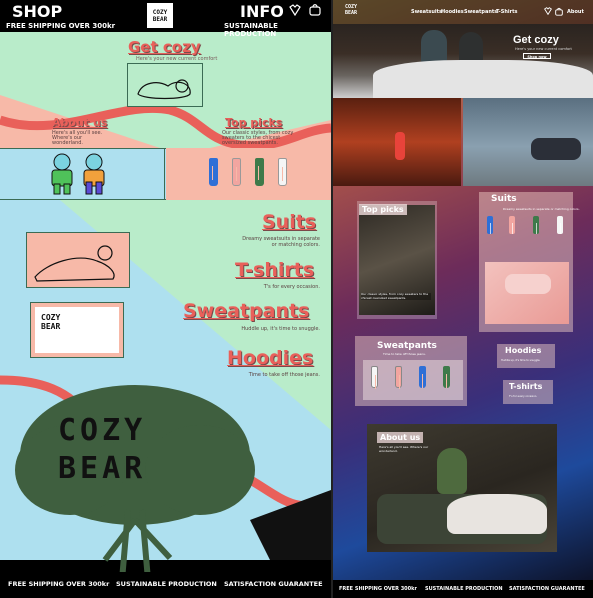 The image size is (593, 598). Describe the element at coordinates (262, 11) in the screenshot. I see `info-link: INFO` at that location.